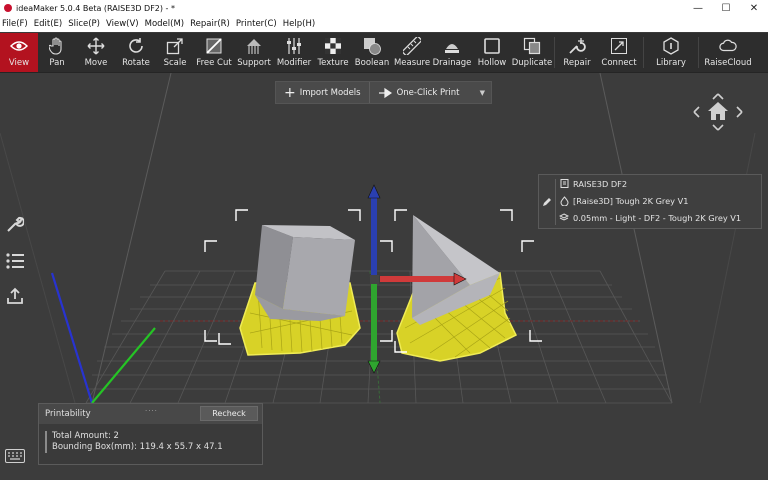  What do you see at coordinates (150, 414) in the screenshot?
I see `printability-header: Printability .... Recheck` at bounding box center [150, 414].